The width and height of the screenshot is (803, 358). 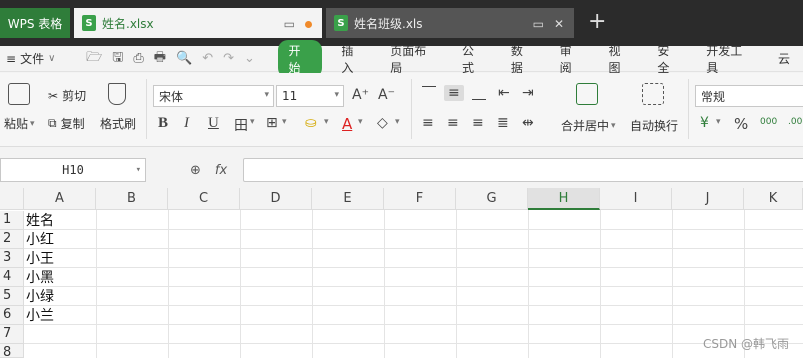 What do you see at coordinates (60, 199) in the screenshot?
I see `column-header: A` at bounding box center [60, 199].